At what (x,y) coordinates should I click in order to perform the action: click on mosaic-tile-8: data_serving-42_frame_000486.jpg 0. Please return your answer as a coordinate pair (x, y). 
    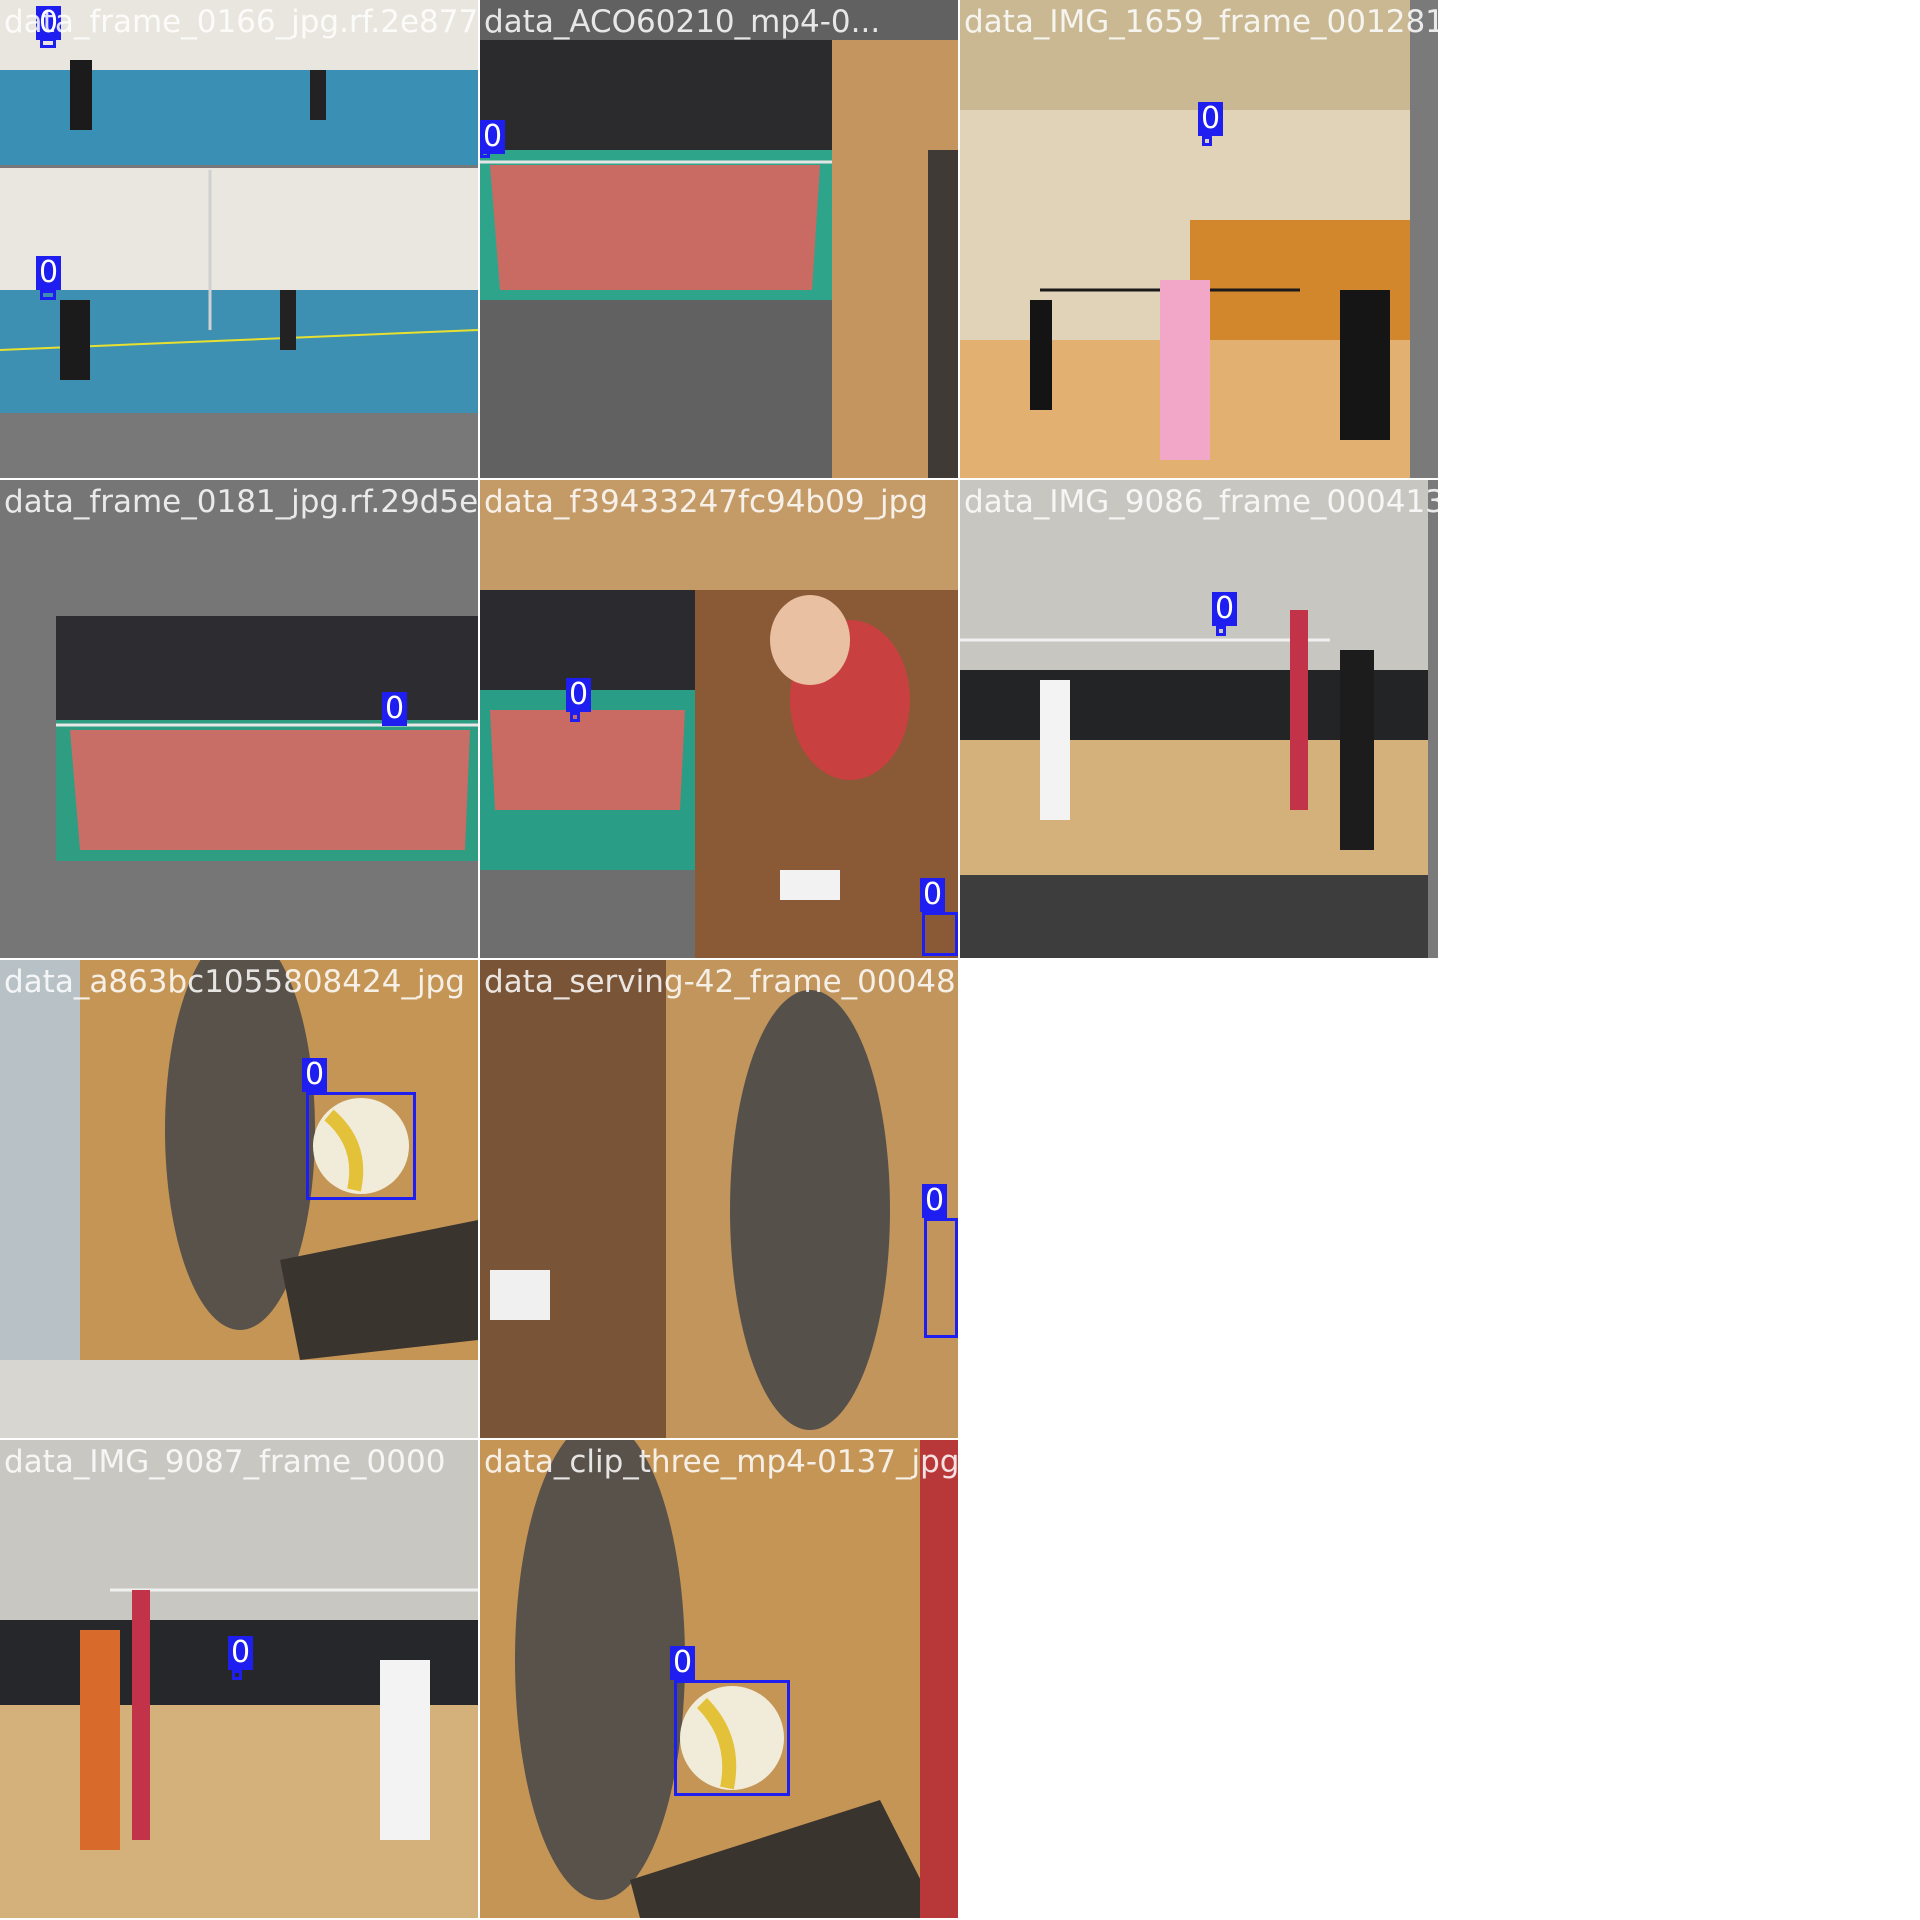
    Looking at the image, I should click on (719, 1199).